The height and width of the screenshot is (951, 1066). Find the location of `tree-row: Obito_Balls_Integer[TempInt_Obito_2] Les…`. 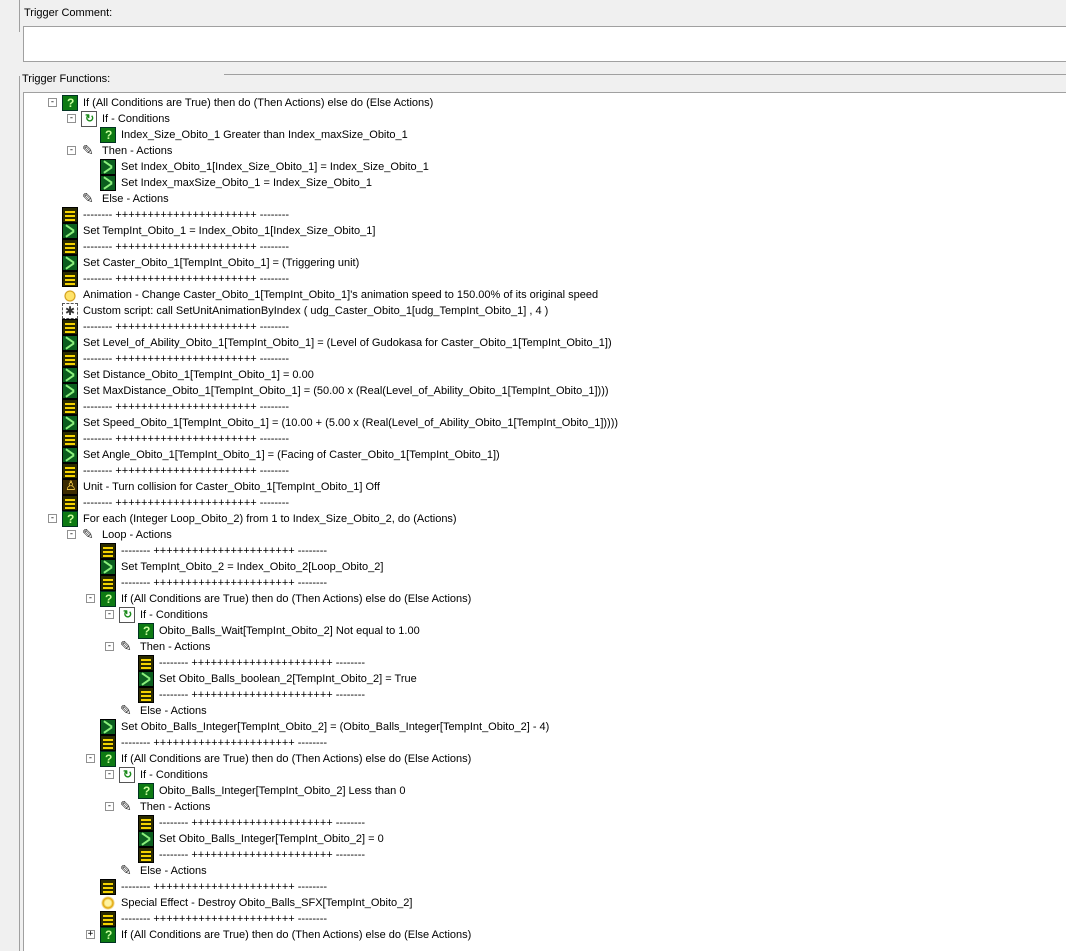

tree-row: Obito_Balls_Integer[TempInt_Obito_2] Les… is located at coordinates (544, 791).